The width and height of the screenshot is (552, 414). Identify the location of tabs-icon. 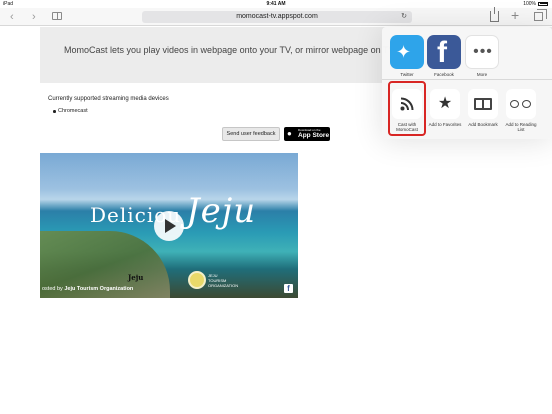
(540, 15).